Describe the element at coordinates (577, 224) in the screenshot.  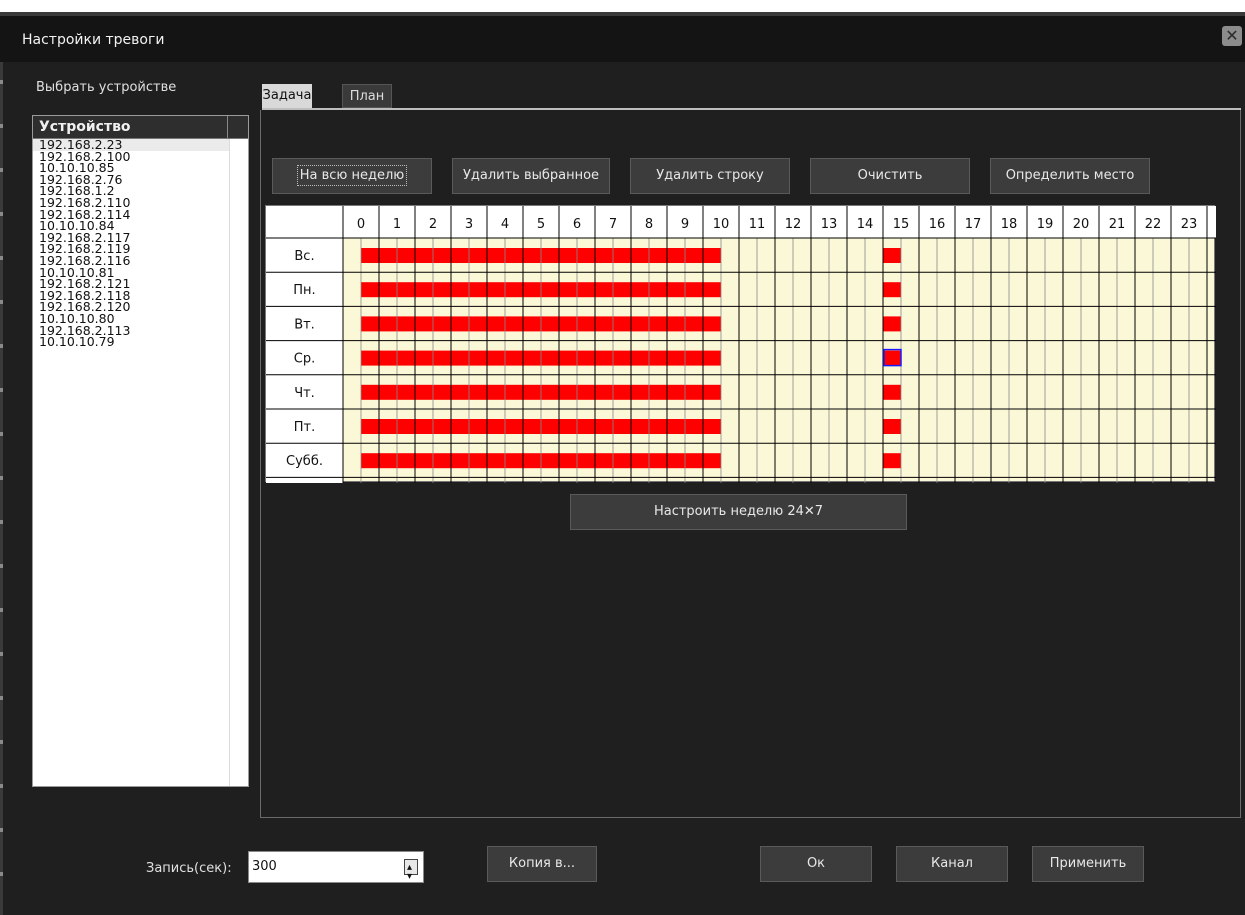
I see `hour-label: 6` at that location.